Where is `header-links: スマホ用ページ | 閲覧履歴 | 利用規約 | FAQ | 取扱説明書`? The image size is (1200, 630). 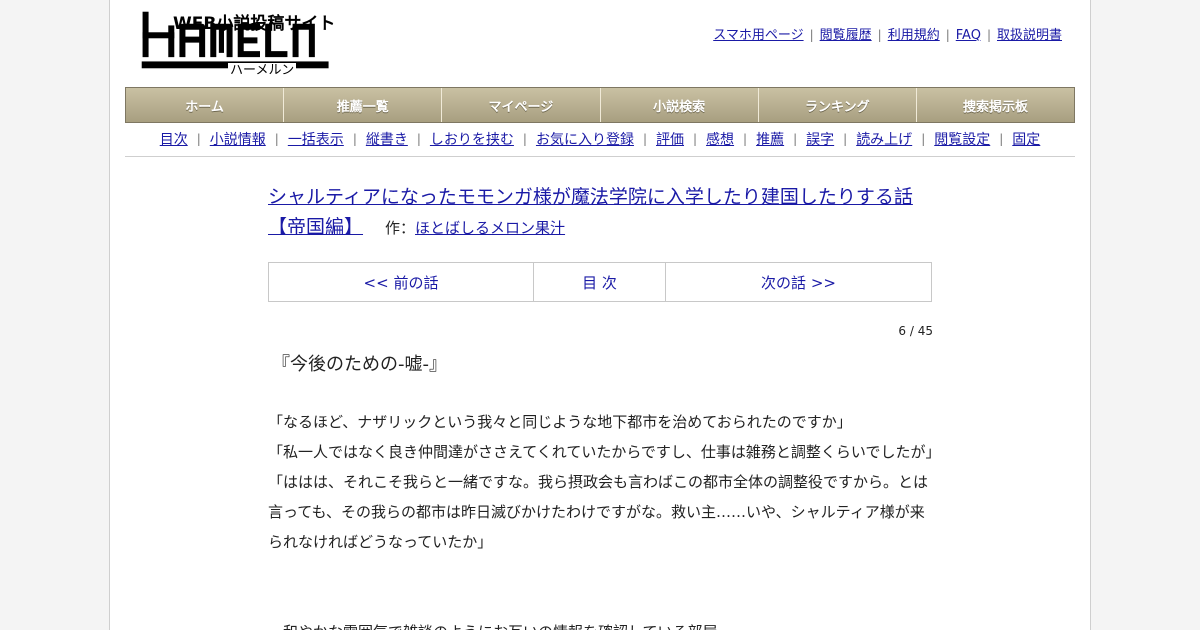
header-links: スマホ用ページ | 閲覧履歴 | 利用規約 | FAQ | 取扱説明書 is located at coordinates (887, 35).